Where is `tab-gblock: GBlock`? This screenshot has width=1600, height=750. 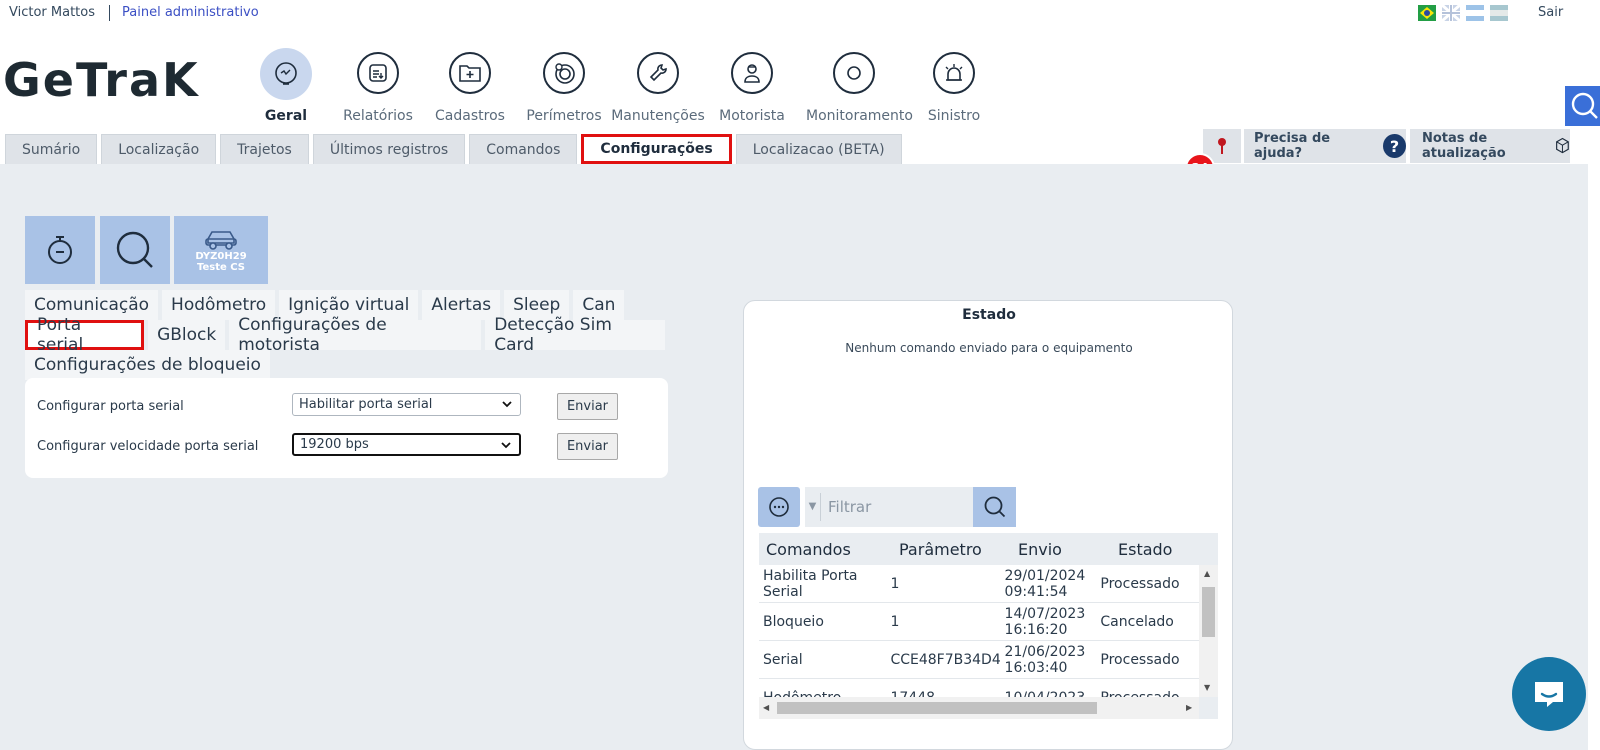 tab-gblock: GBlock is located at coordinates (187, 335).